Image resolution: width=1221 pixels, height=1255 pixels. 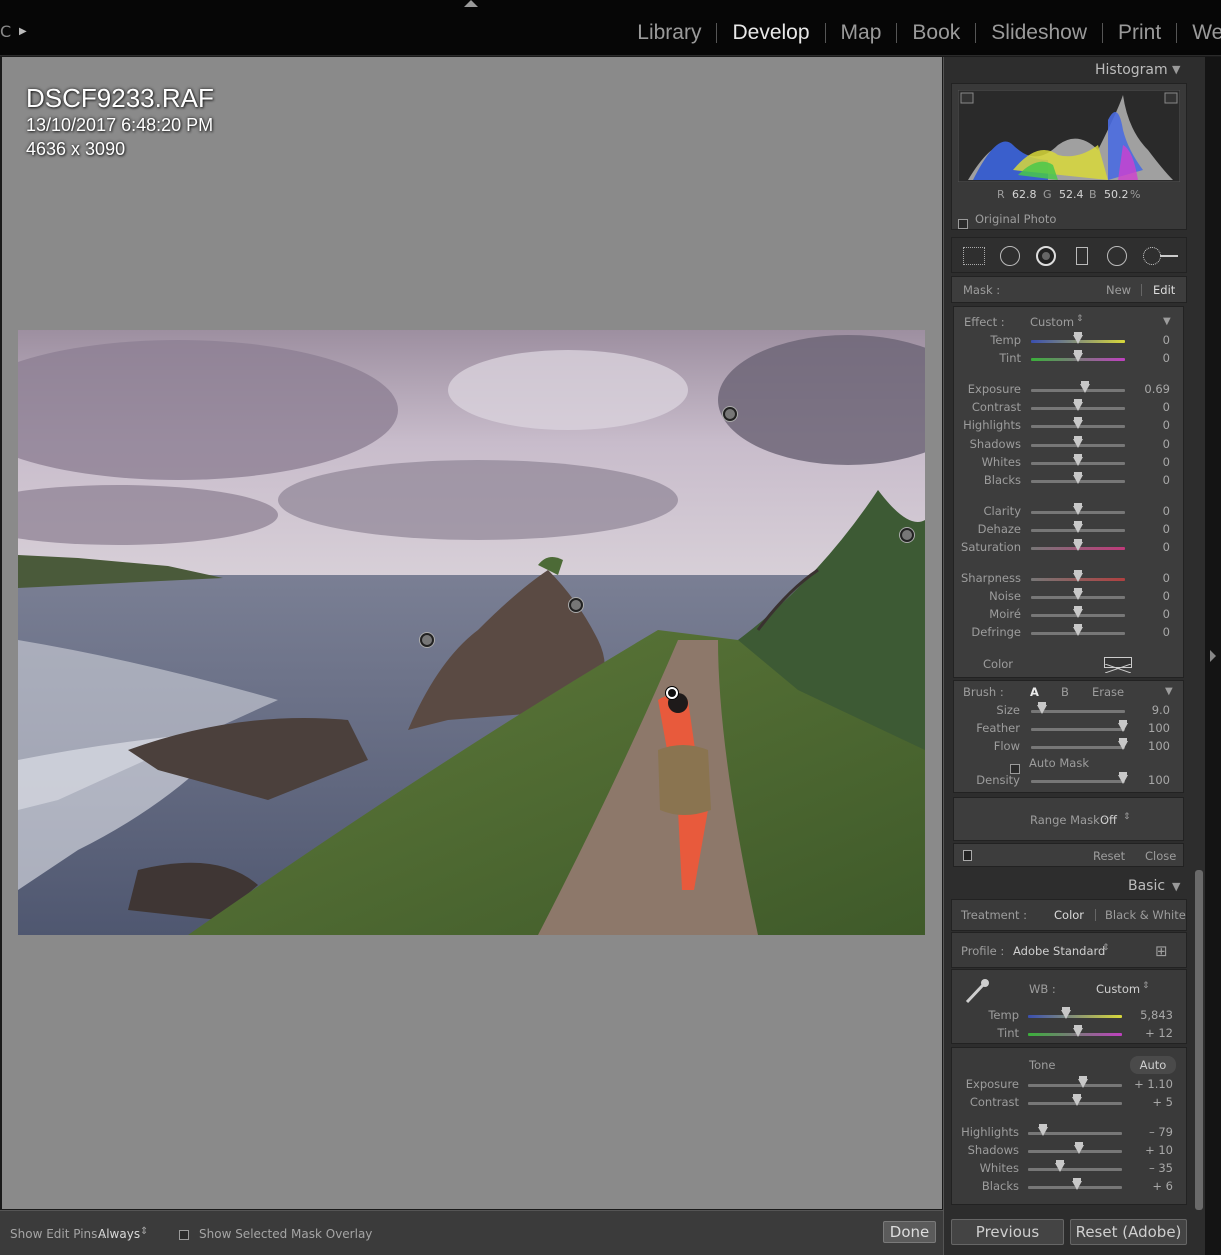 What do you see at coordinates (1065, 692) in the screenshot?
I see `brush-b-tab: B` at bounding box center [1065, 692].